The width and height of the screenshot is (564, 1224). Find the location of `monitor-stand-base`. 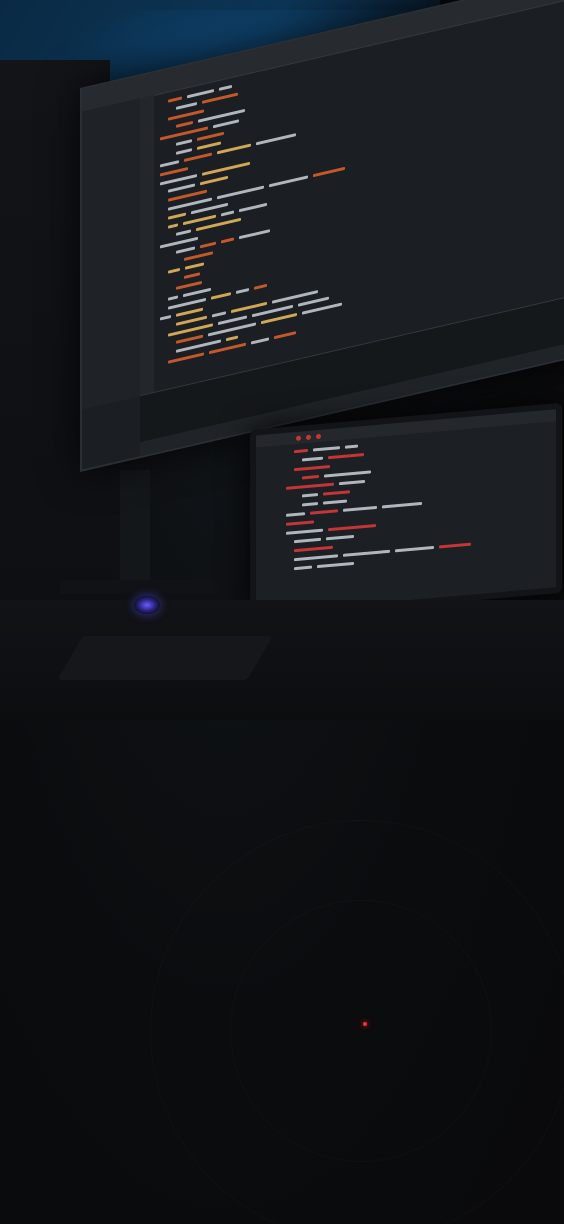

monitor-stand-base is located at coordinates (140, 587).